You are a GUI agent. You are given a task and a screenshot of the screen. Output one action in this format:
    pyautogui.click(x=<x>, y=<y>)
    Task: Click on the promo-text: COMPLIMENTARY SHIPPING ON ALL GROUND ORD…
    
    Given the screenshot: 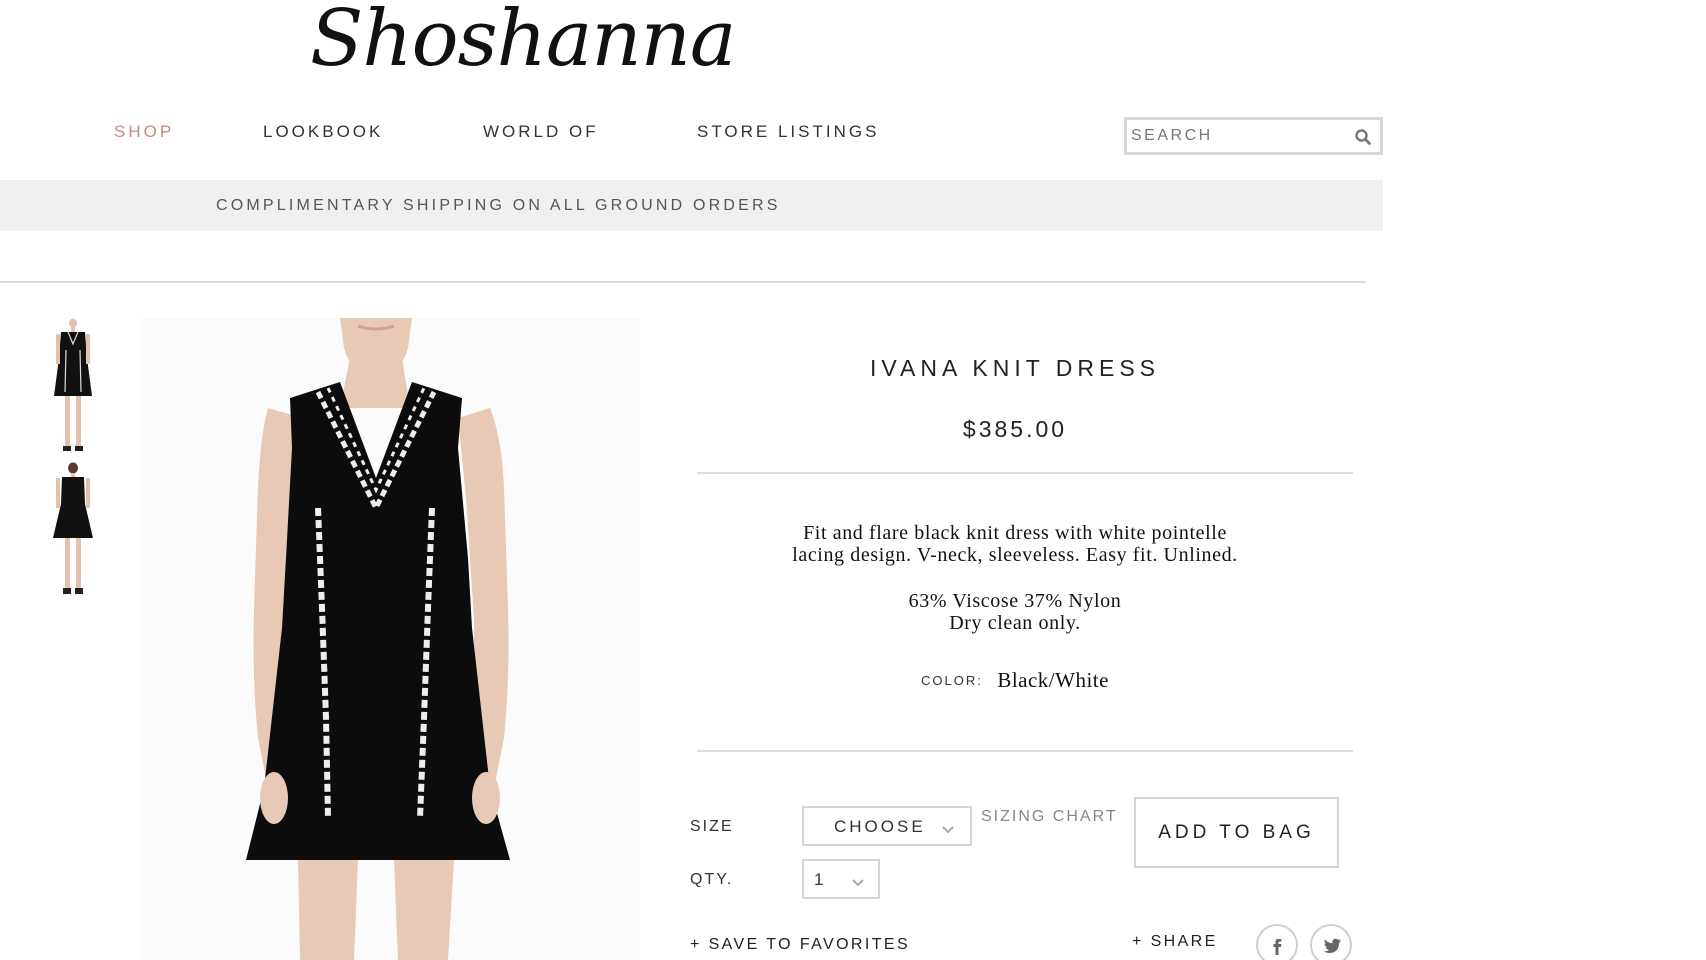 What is the action you would take?
    pyautogui.click(x=498, y=205)
    